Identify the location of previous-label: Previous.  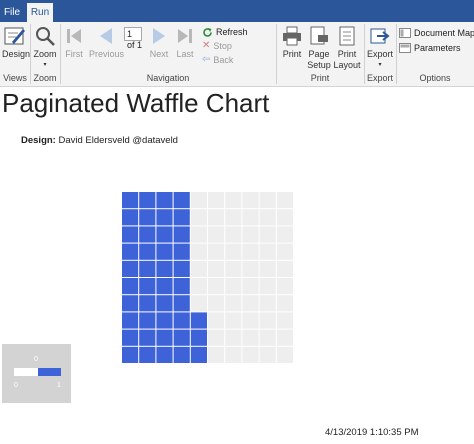
(107, 54).